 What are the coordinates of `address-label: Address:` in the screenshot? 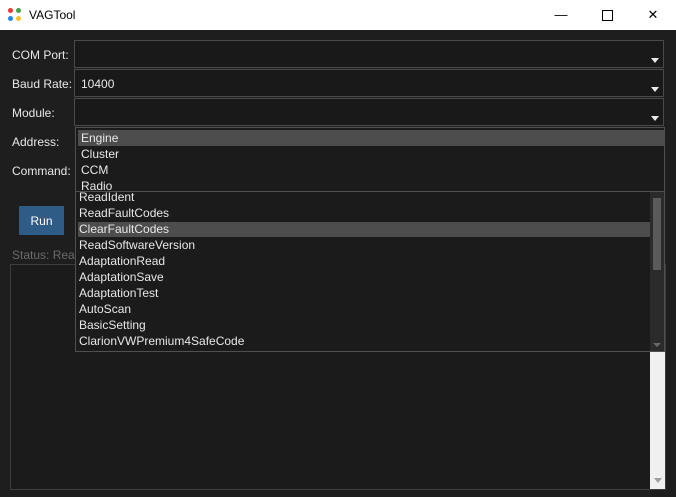 It's located at (36, 142).